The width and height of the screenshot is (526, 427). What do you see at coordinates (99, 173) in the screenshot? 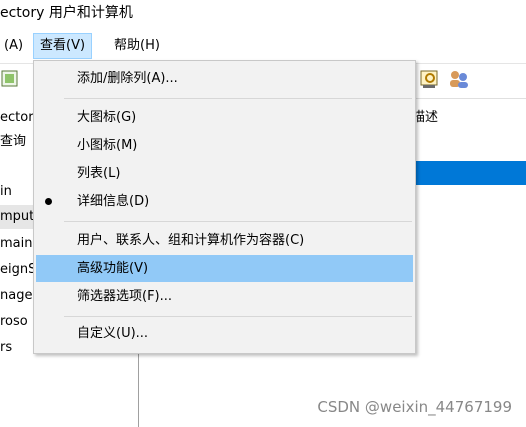
I see `menu-item-label: 列表(L)` at bounding box center [99, 173].